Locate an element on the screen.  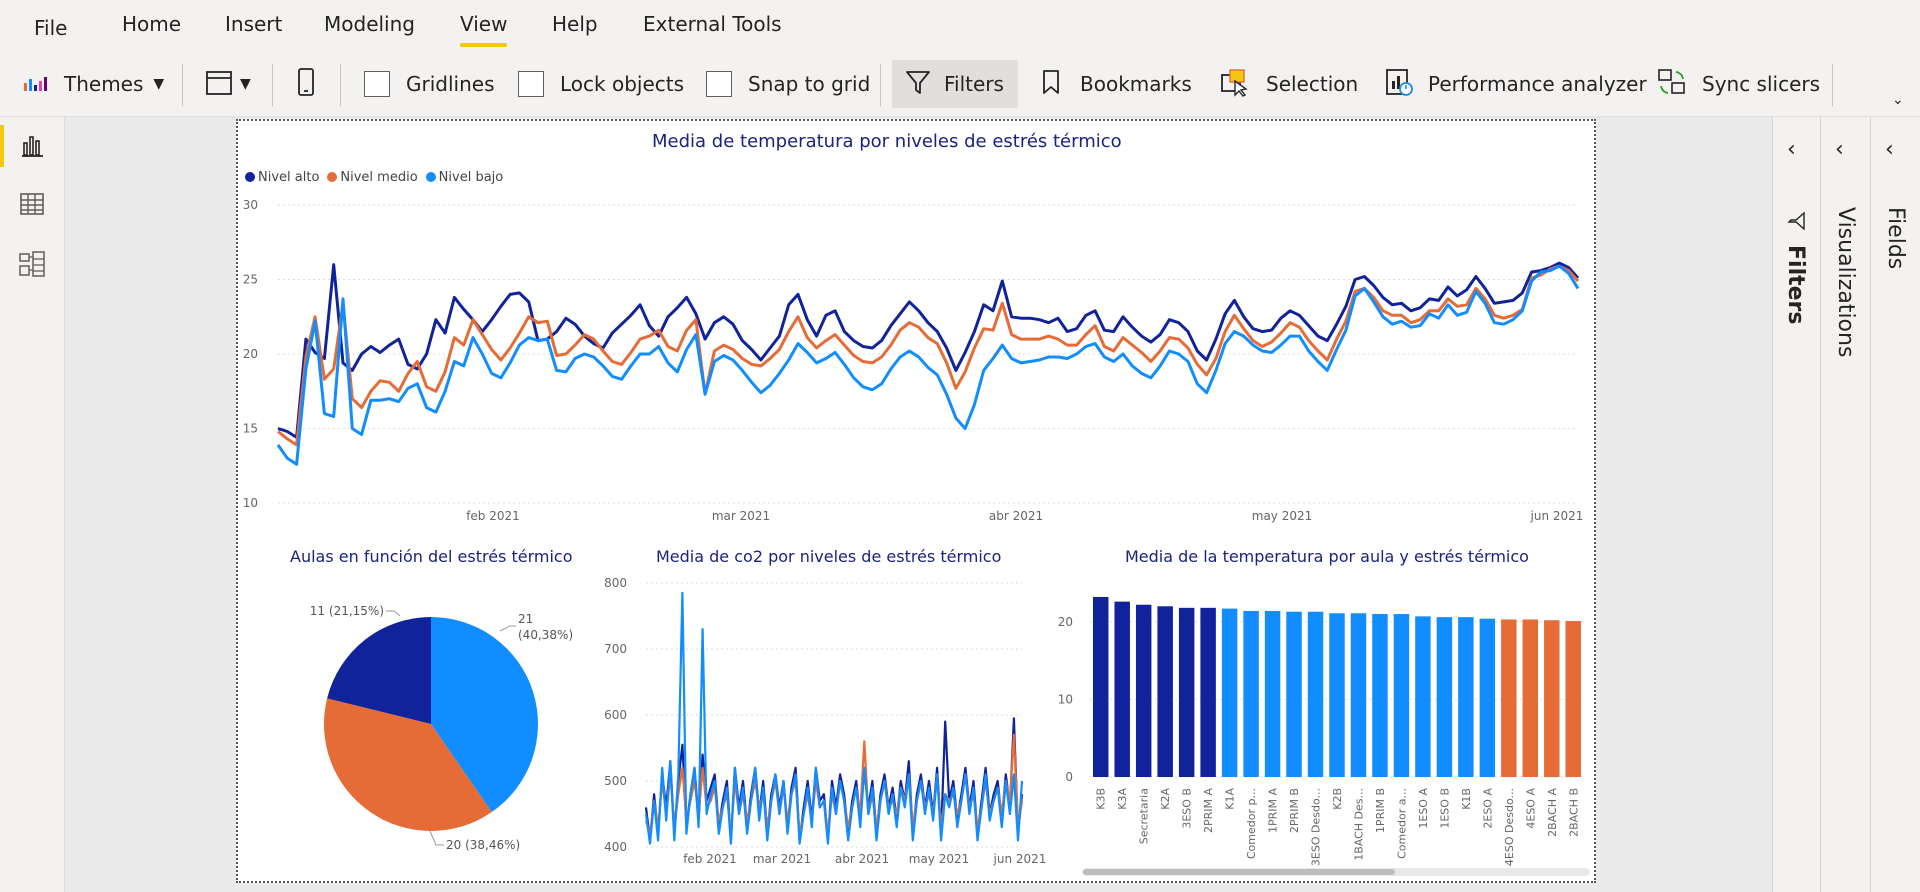
menu-file: File is located at coordinates (50, 28).